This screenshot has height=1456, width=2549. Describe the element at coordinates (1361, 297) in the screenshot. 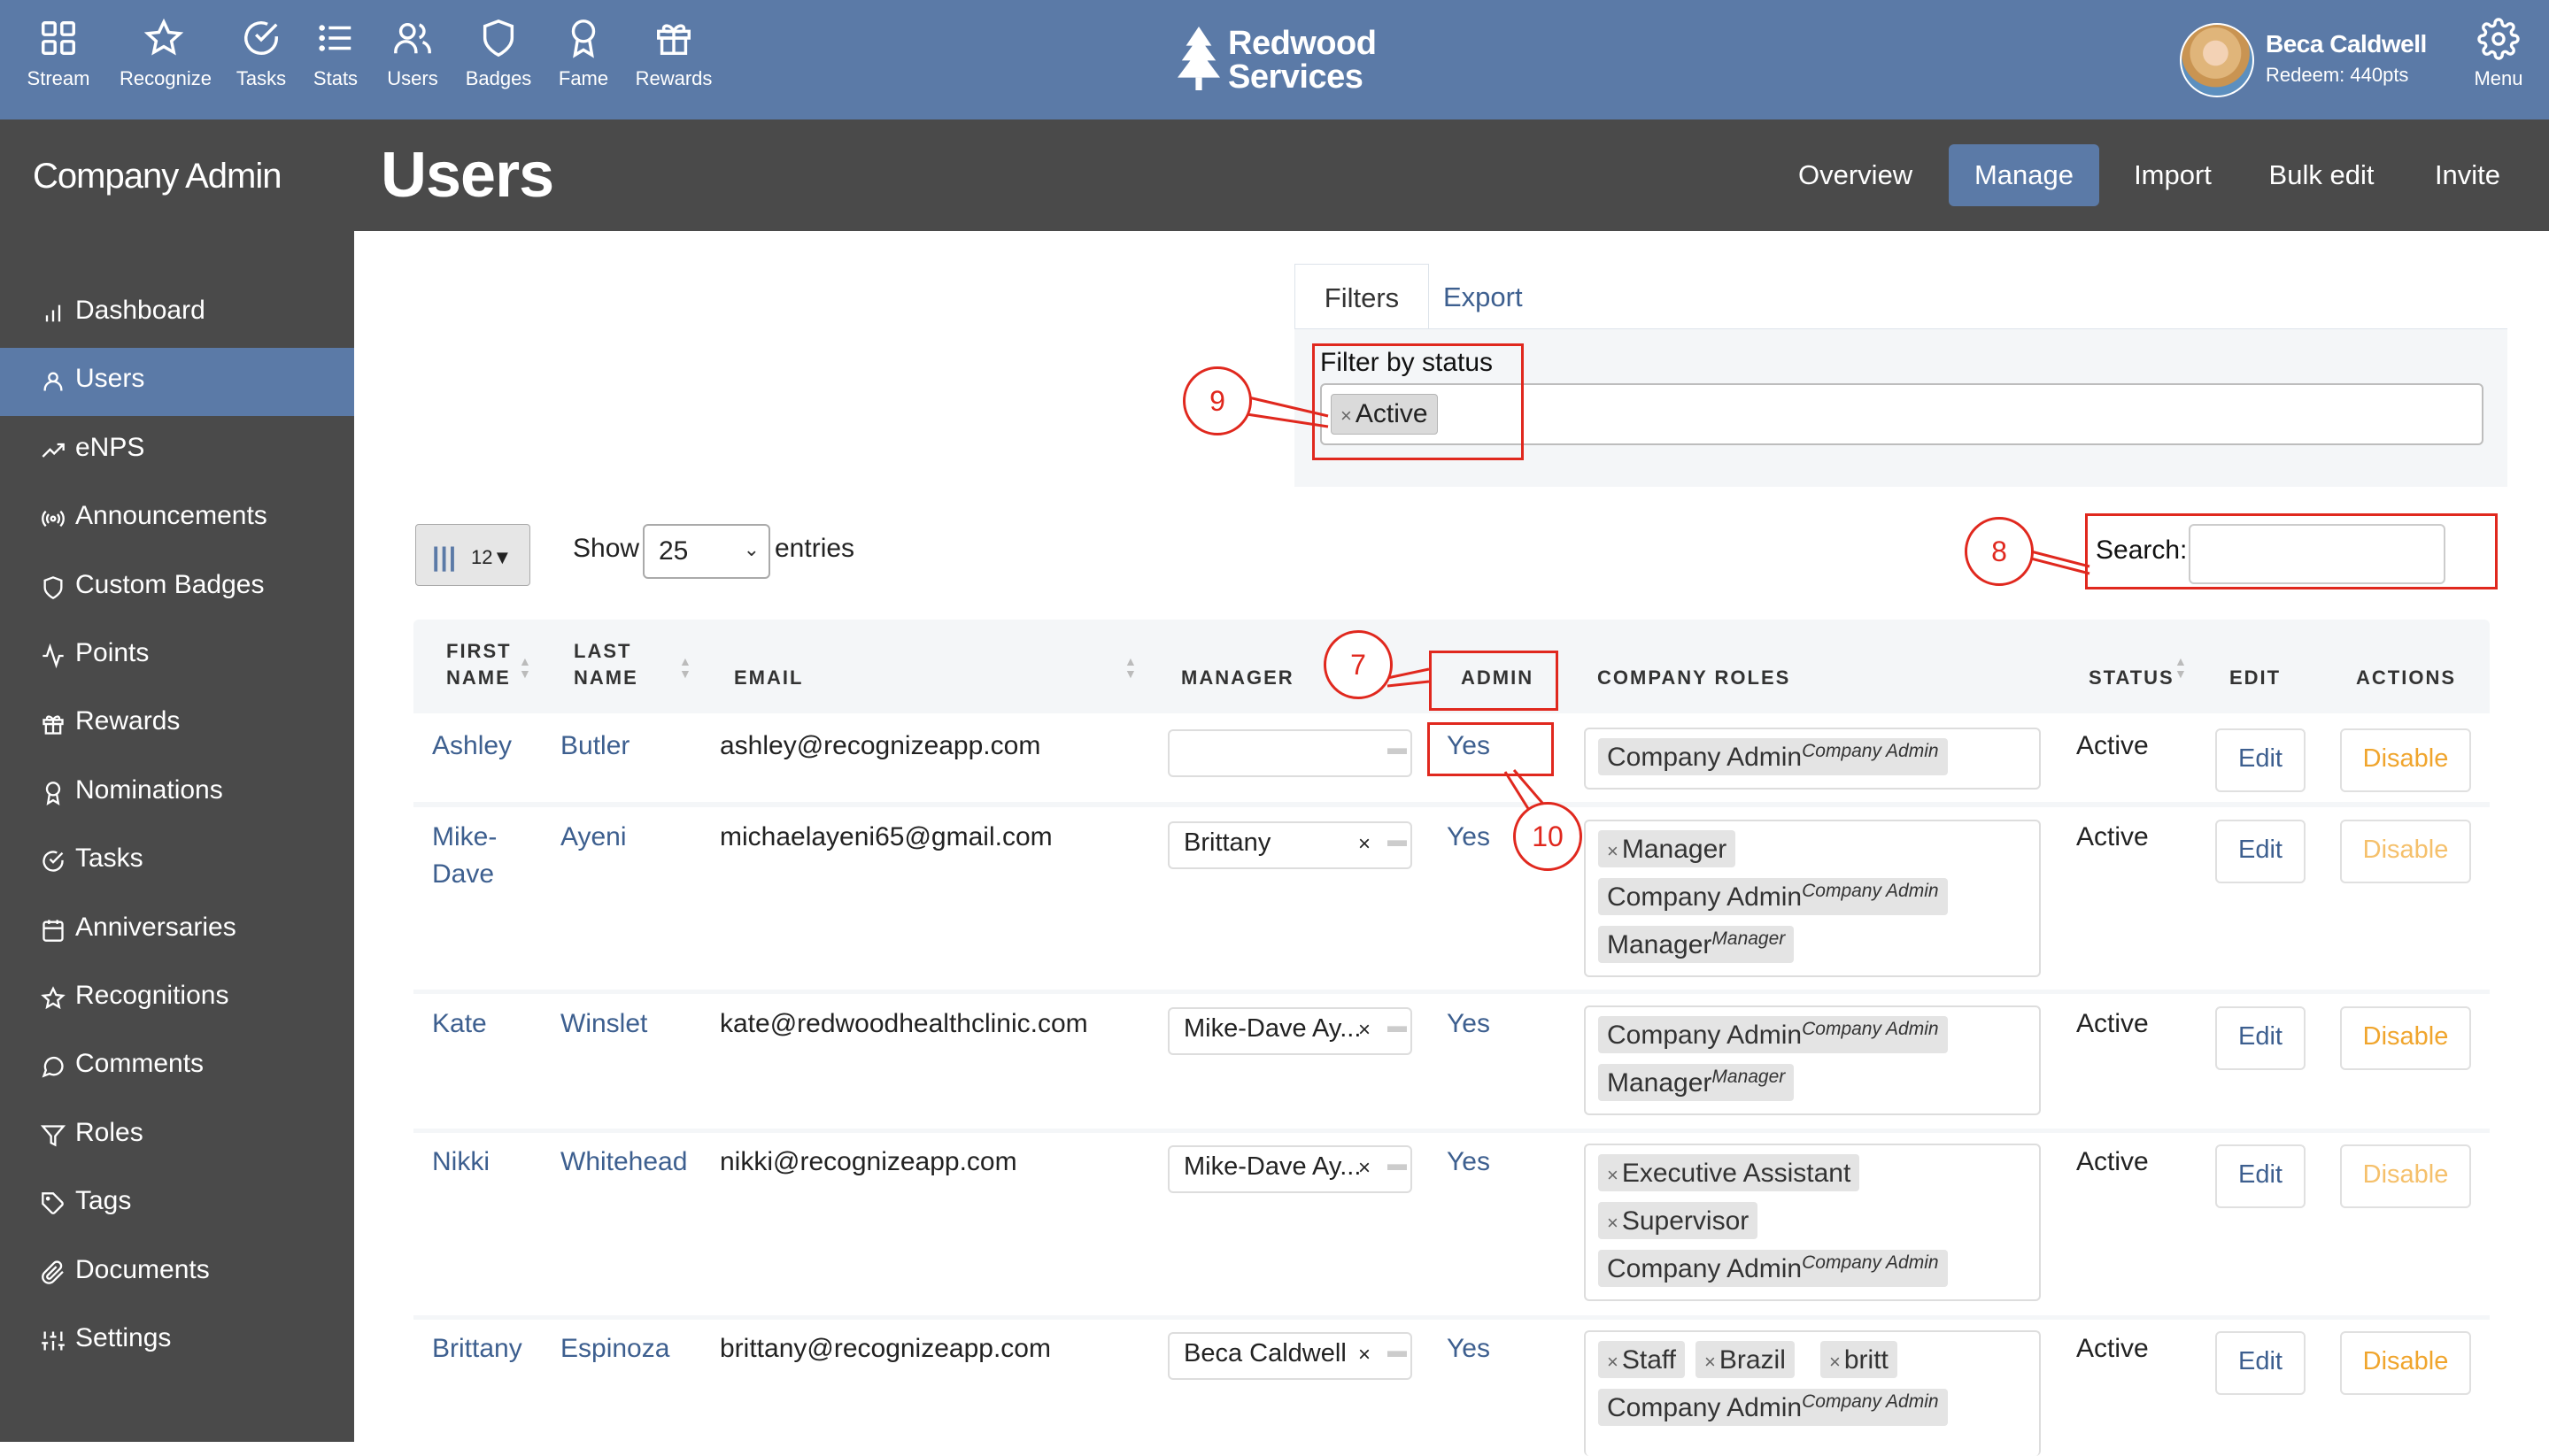

I see `tab-filters: Filters` at that location.